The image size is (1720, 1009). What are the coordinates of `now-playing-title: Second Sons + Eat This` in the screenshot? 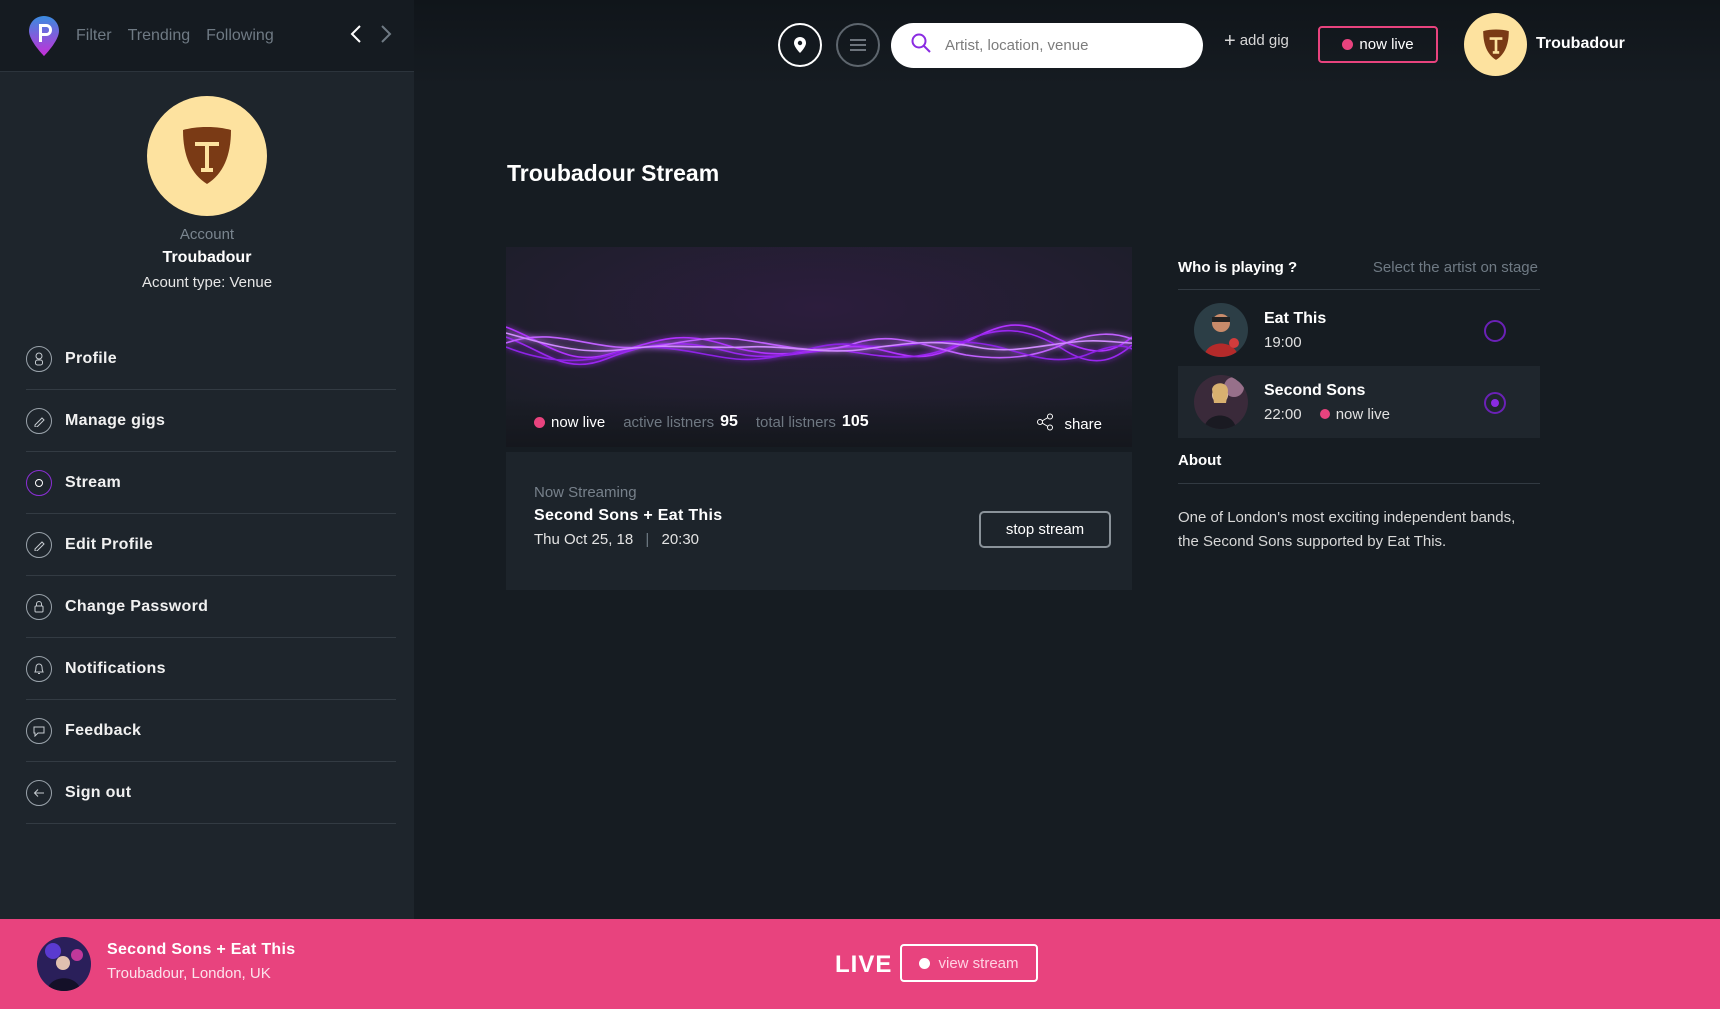 It's located at (201, 949).